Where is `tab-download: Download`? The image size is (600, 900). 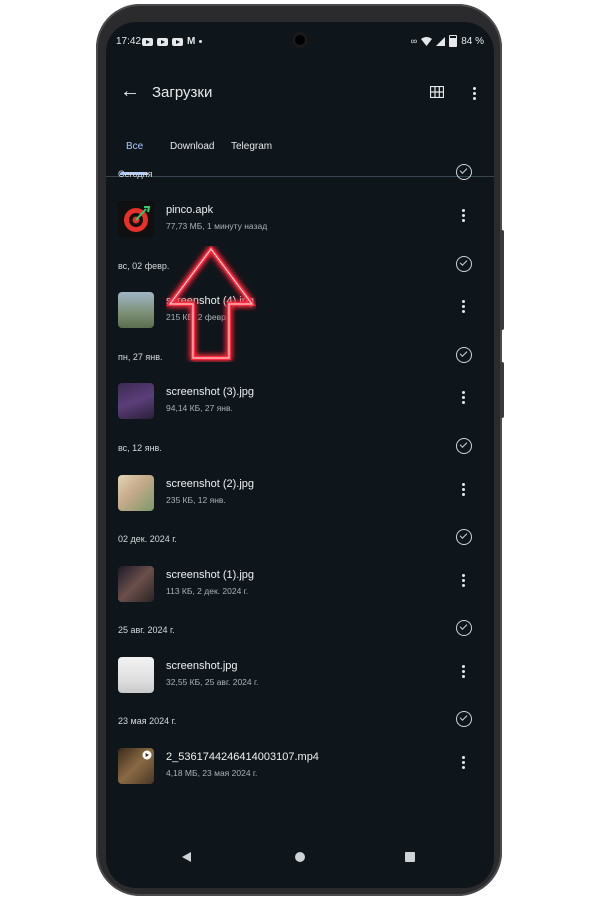
tab-download: Download is located at coordinates (192, 146).